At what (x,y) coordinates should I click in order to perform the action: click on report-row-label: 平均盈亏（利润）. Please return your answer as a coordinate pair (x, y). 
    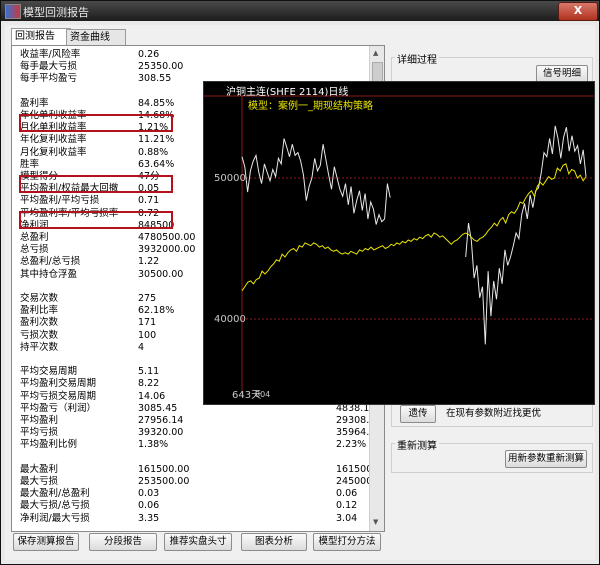
    Looking at the image, I should click on (58, 408).